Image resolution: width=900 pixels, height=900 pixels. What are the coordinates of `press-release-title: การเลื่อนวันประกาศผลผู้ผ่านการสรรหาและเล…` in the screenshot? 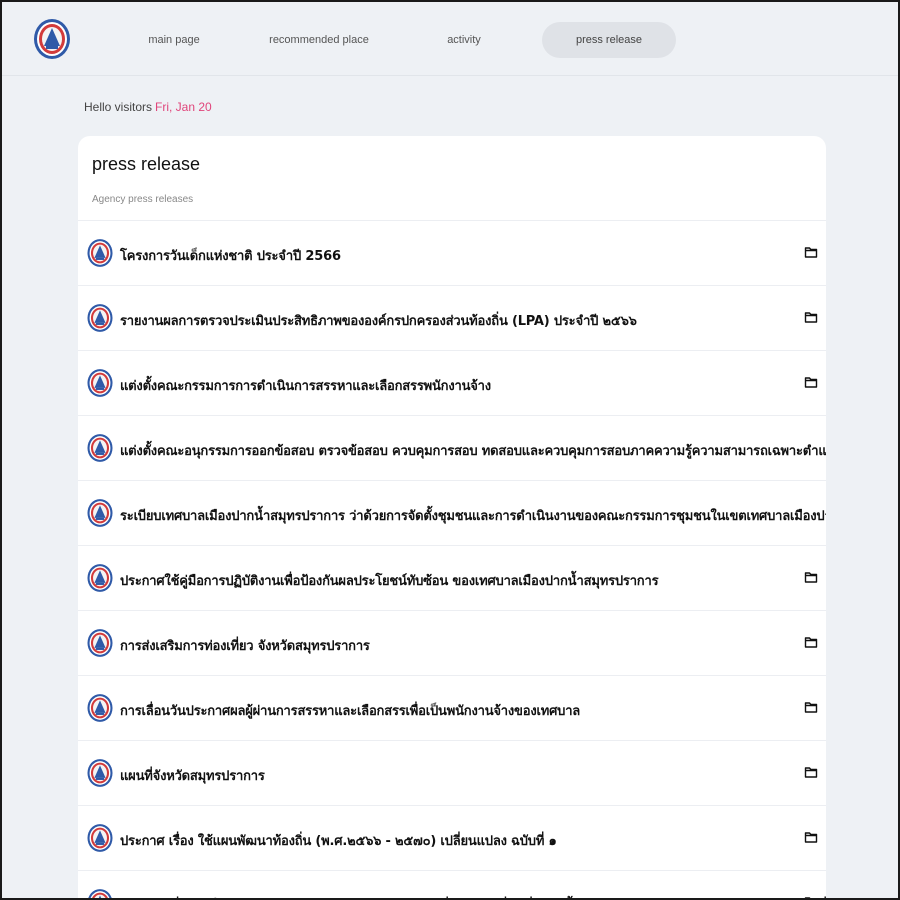 It's located at (350, 711).